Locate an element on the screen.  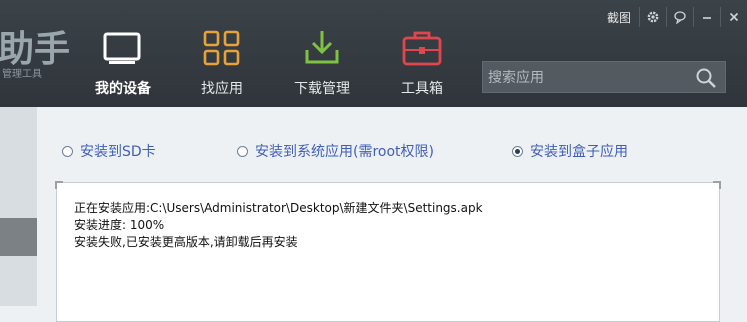
option-label: 安装到系统应用(需root权限) is located at coordinates (344, 152).